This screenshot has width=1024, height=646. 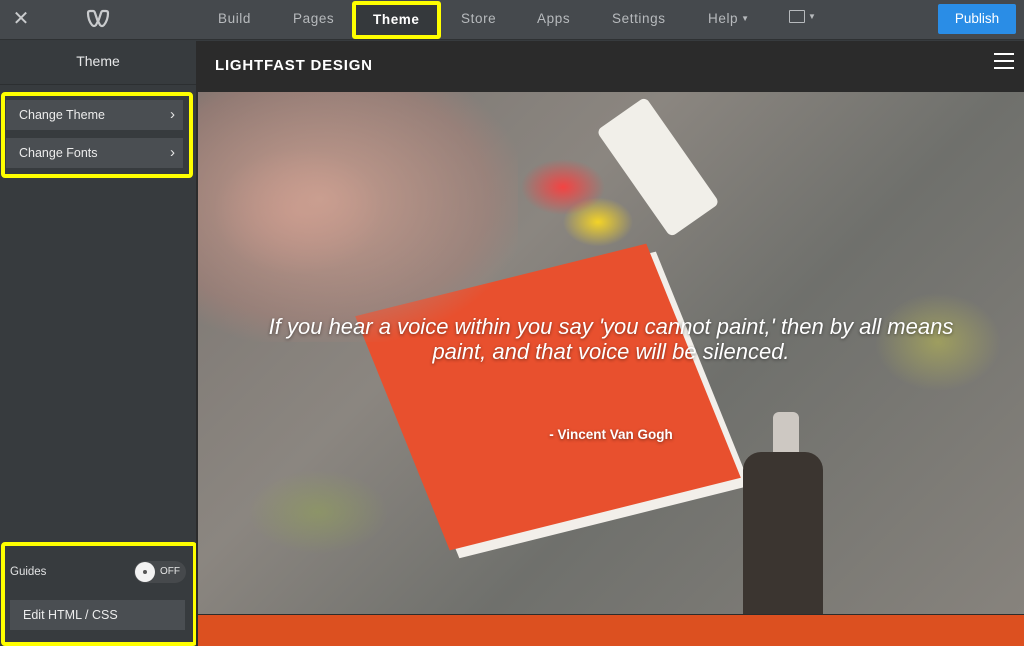 What do you see at coordinates (62, 115) in the screenshot?
I see `change-theme-label: Change Theme` at bounding box center [62, 115].